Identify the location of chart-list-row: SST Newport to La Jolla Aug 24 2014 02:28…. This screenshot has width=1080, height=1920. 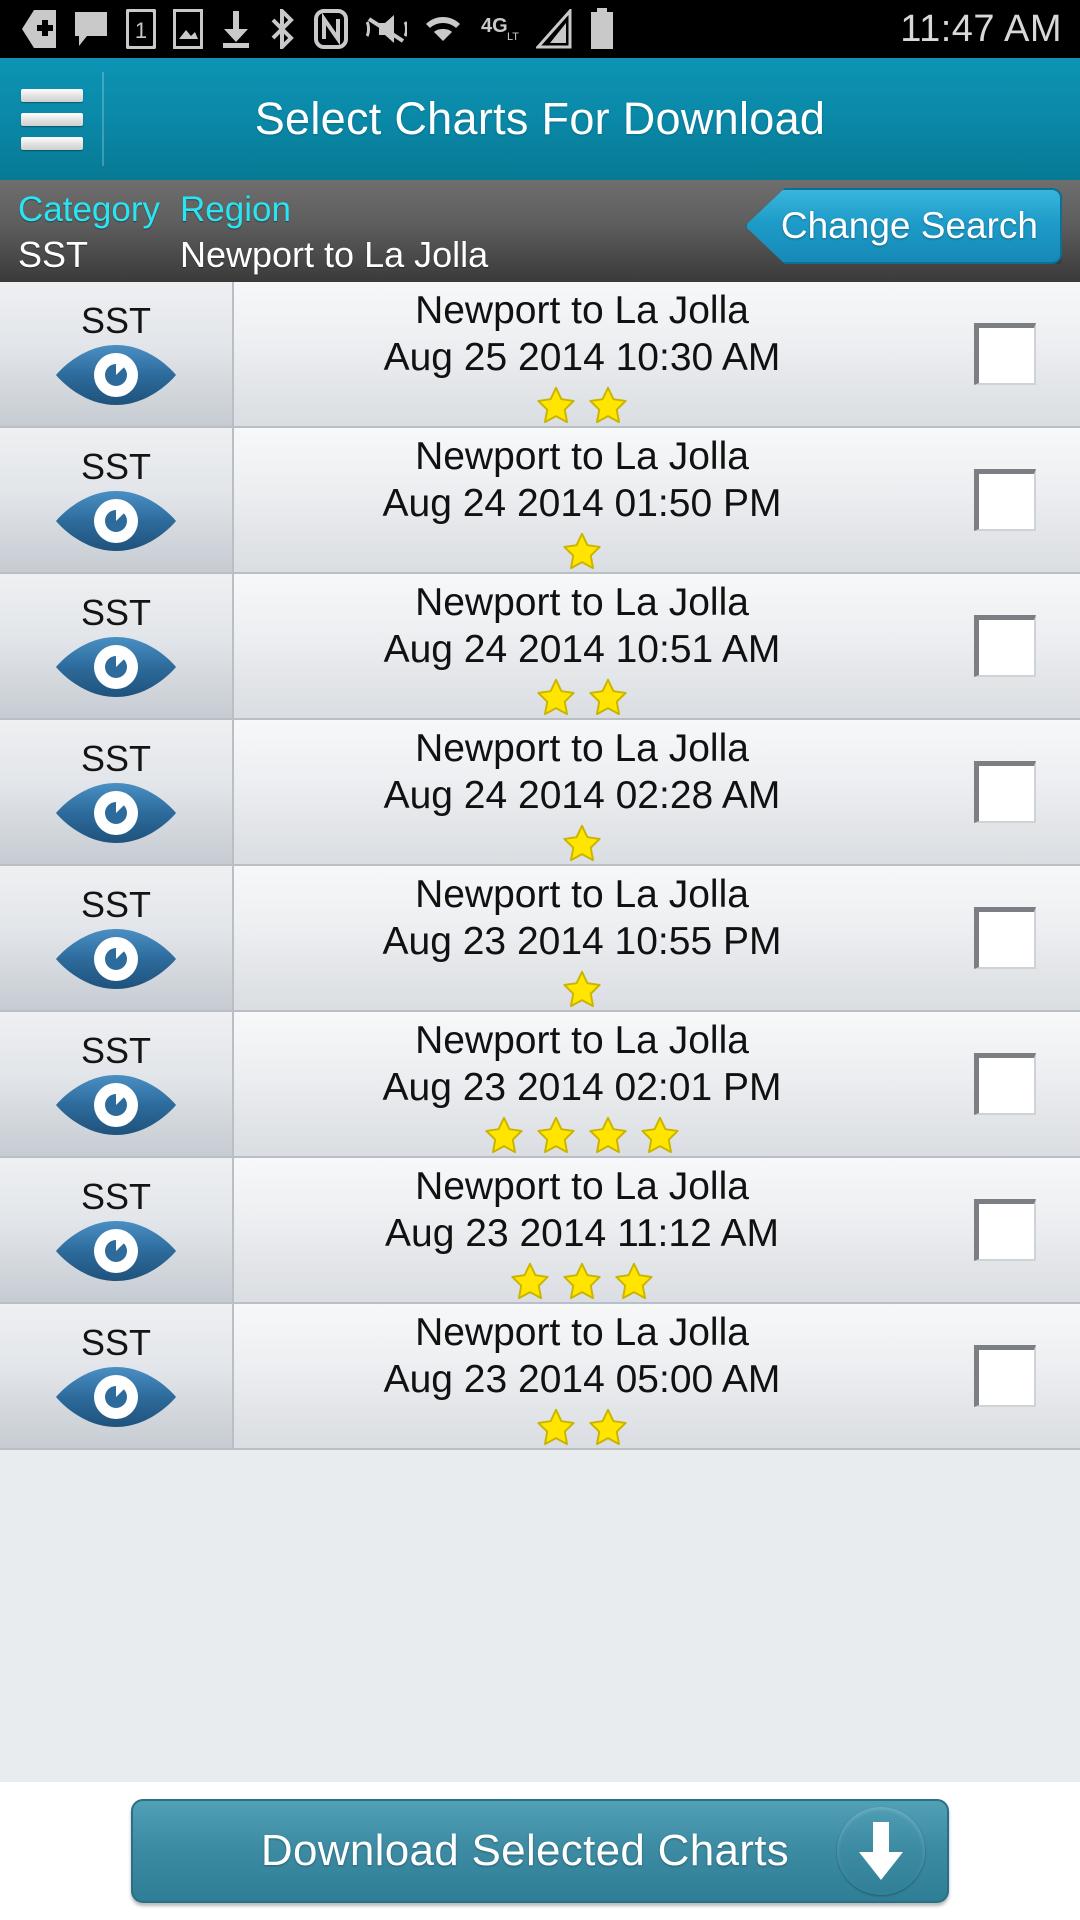
(540, 793).